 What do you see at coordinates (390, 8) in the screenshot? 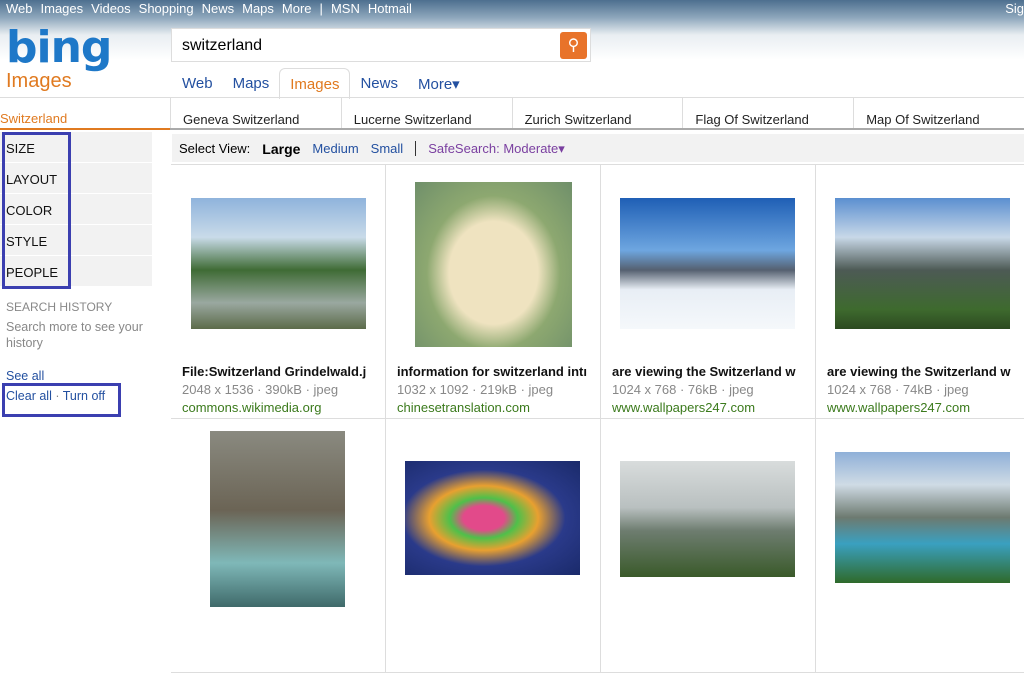
I see `top-link-hotmail: Hotmail` at bounding box center [390, 8].